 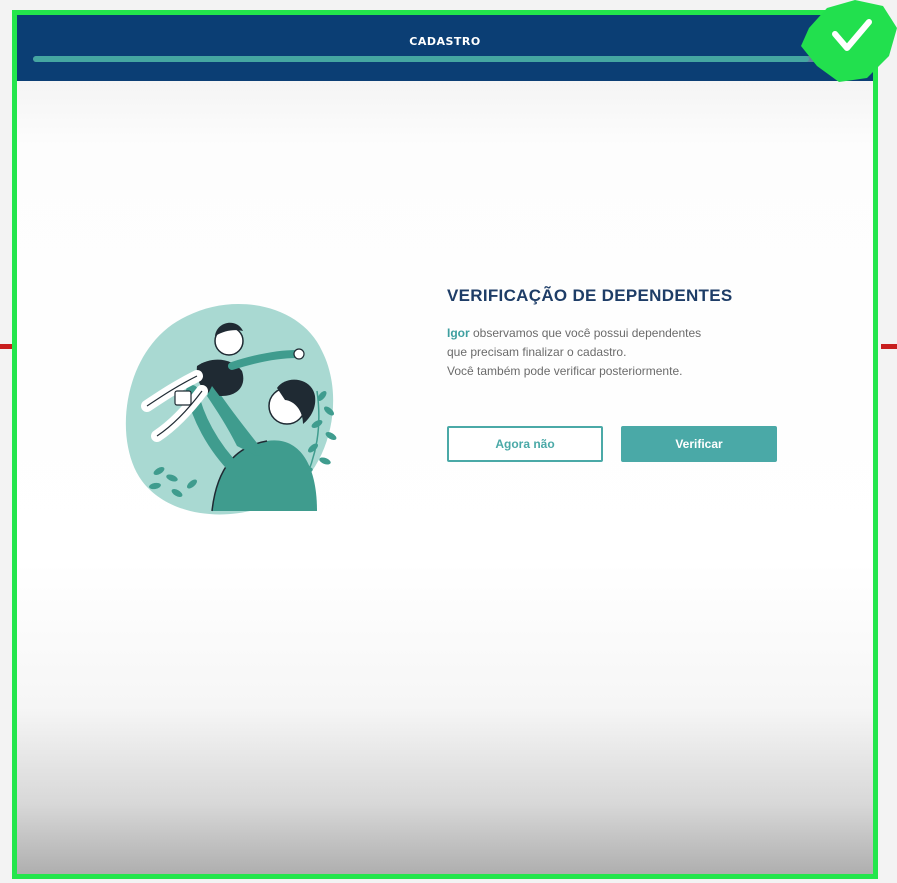 What do you see at coordinates (585, 333) in the screenshot?
I see `description-line-1-text: observamos que você possui dependentes` at bounding box center [585, 333].